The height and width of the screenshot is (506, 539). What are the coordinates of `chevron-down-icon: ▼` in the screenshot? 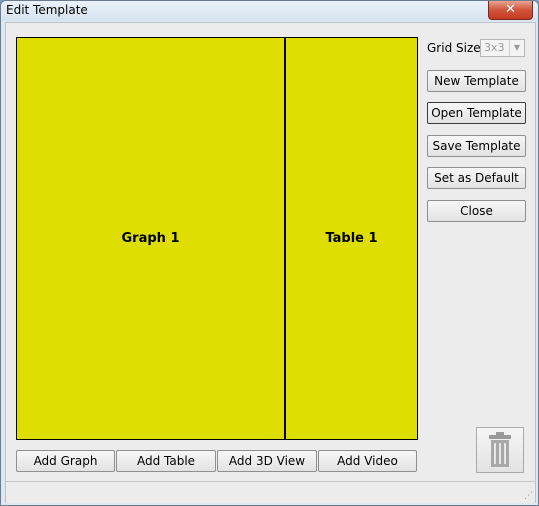 It's located at (516, 48).